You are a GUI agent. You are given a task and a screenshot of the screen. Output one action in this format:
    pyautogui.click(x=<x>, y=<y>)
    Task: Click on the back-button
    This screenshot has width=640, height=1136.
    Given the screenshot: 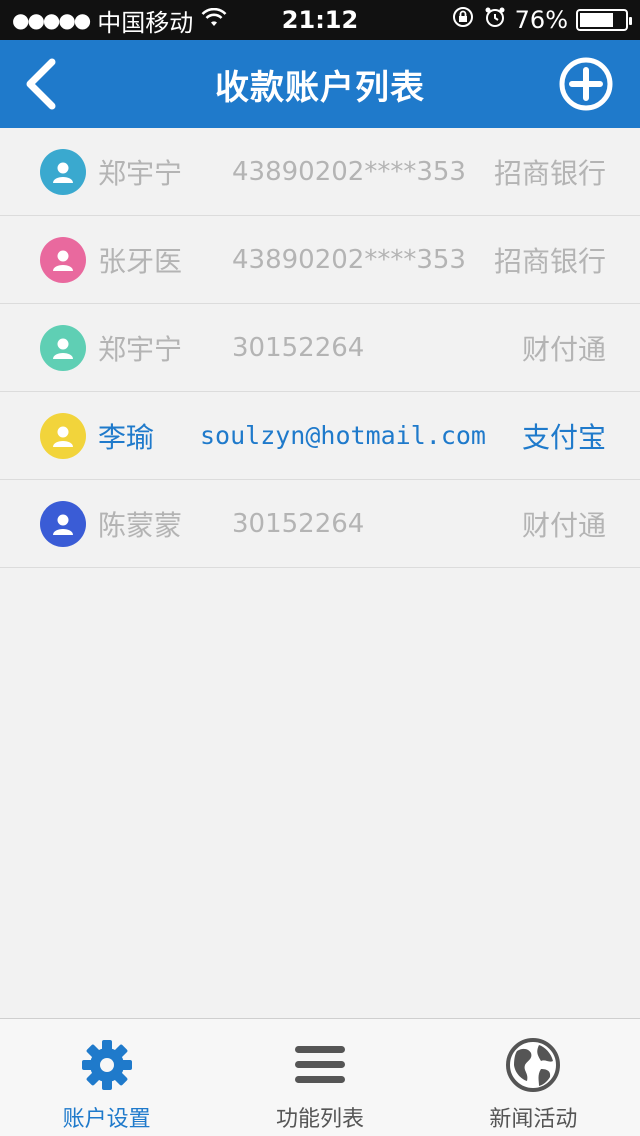 What is the action you would take?
    pyautogui.click(x=40, y=84)
    